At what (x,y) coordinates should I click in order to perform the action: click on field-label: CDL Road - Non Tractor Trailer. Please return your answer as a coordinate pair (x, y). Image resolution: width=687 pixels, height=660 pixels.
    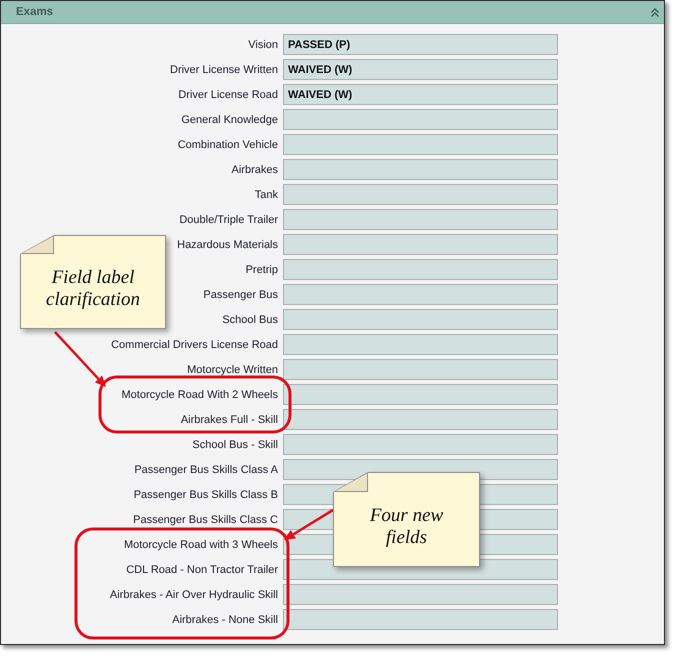
    Looking at the image, I should click on (202, 570).